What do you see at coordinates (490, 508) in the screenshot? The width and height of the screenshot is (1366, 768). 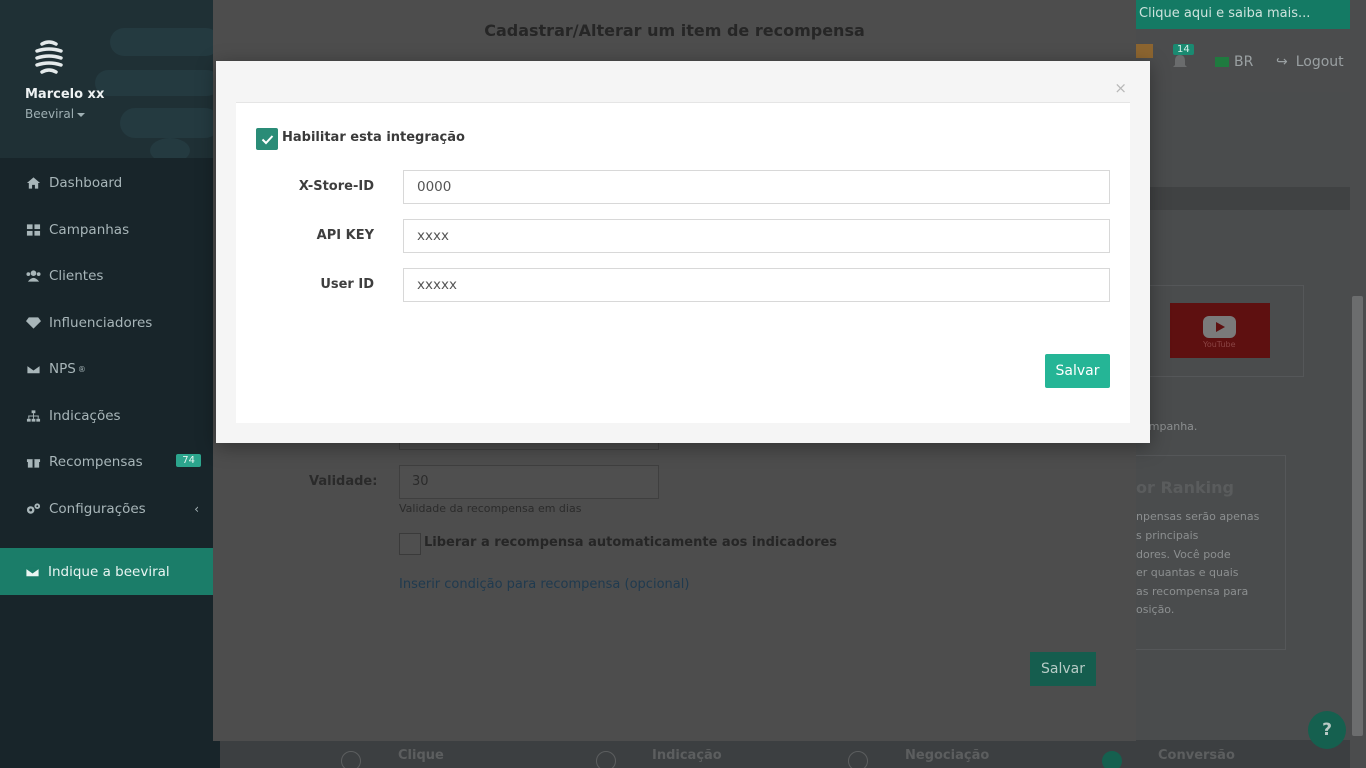 I see `validity-hint: Validade da recompensa em dias` at bounding box center [490, 508].